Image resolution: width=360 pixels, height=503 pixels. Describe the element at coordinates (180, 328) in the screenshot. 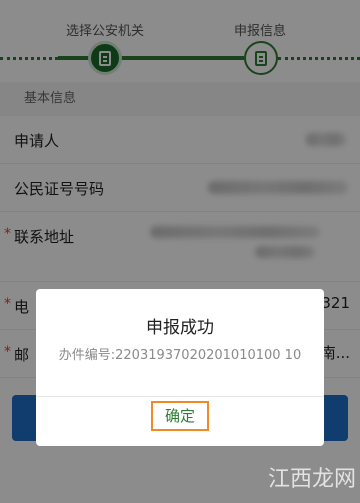

I see `dialog-title: 申报成功` at that location.